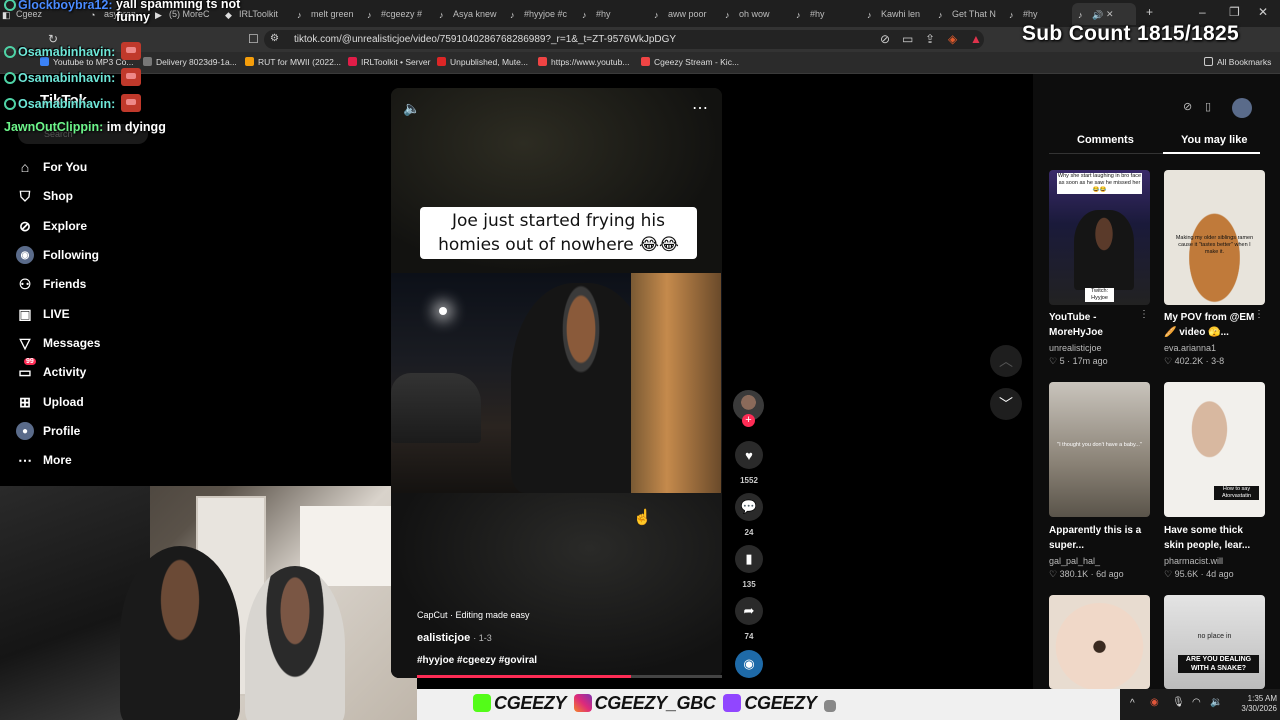  I want to click on nav-item-activity: ▭ 99 Activity, so click(116, 371).